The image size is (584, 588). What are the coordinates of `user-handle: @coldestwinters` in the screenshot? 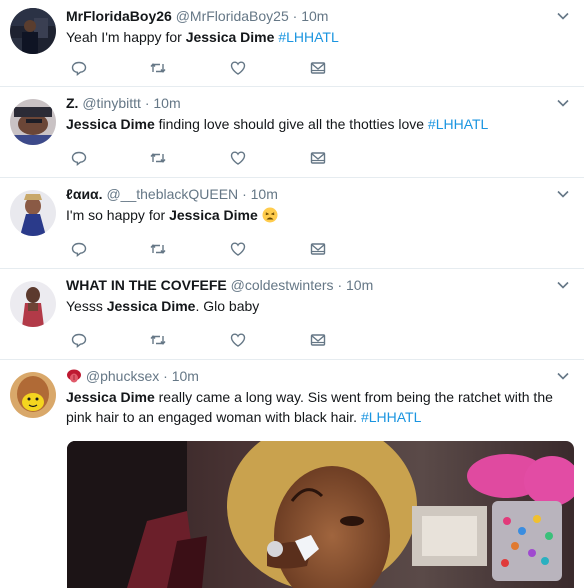 It's located at (282, 285).